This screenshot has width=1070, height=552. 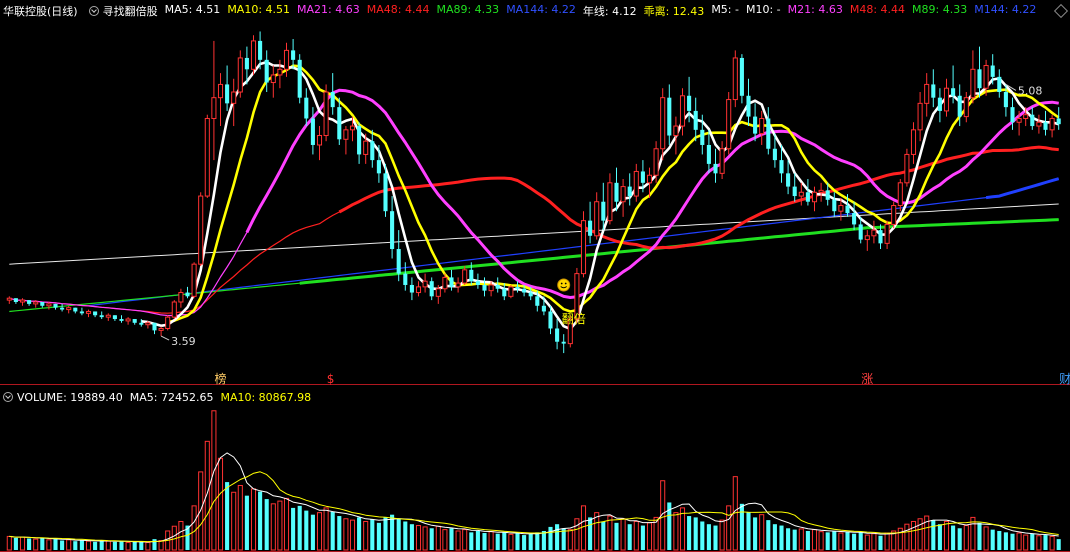 I want to click on event-marker-1: $, so click(x=331, y=379).